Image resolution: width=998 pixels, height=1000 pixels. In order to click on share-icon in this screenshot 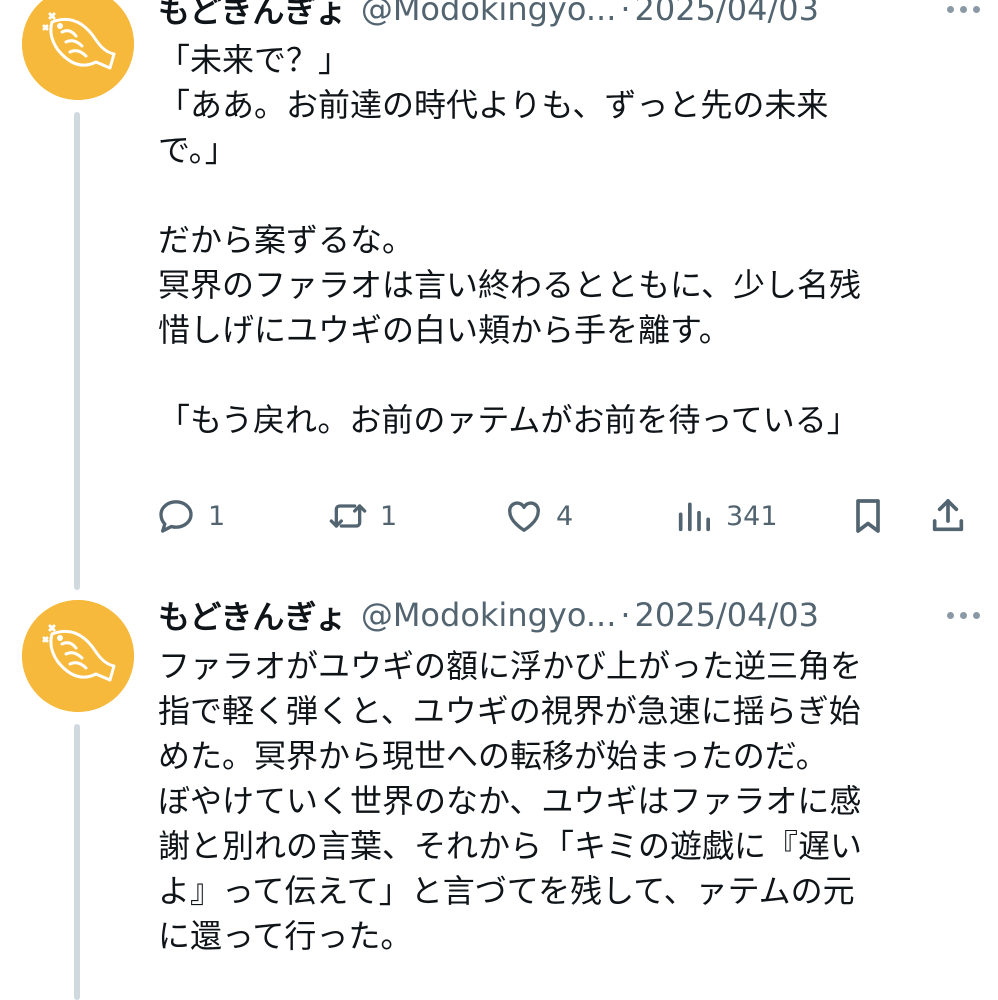, I will do `click(948, 515)`.